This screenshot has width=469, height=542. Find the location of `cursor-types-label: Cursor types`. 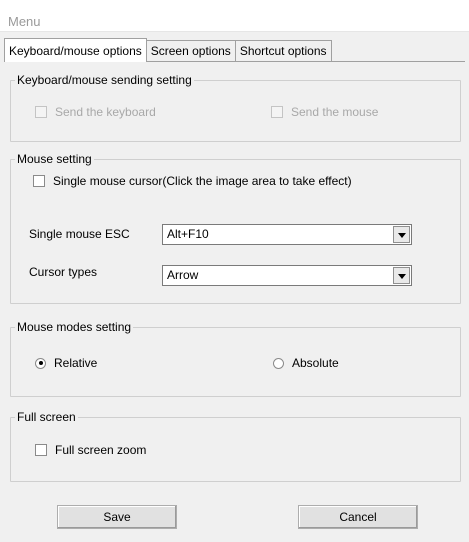

cursor-types-label: Cursor types is located at coordinates (63, 272).